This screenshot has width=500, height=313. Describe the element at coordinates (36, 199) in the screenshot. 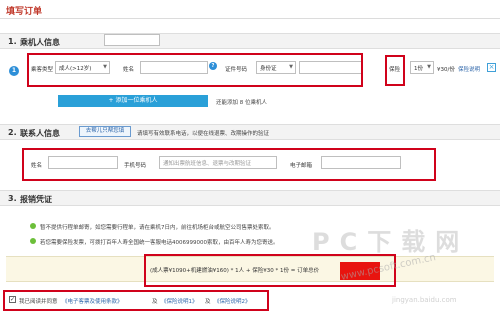

I see `section-title: 报销凭证` at that location.